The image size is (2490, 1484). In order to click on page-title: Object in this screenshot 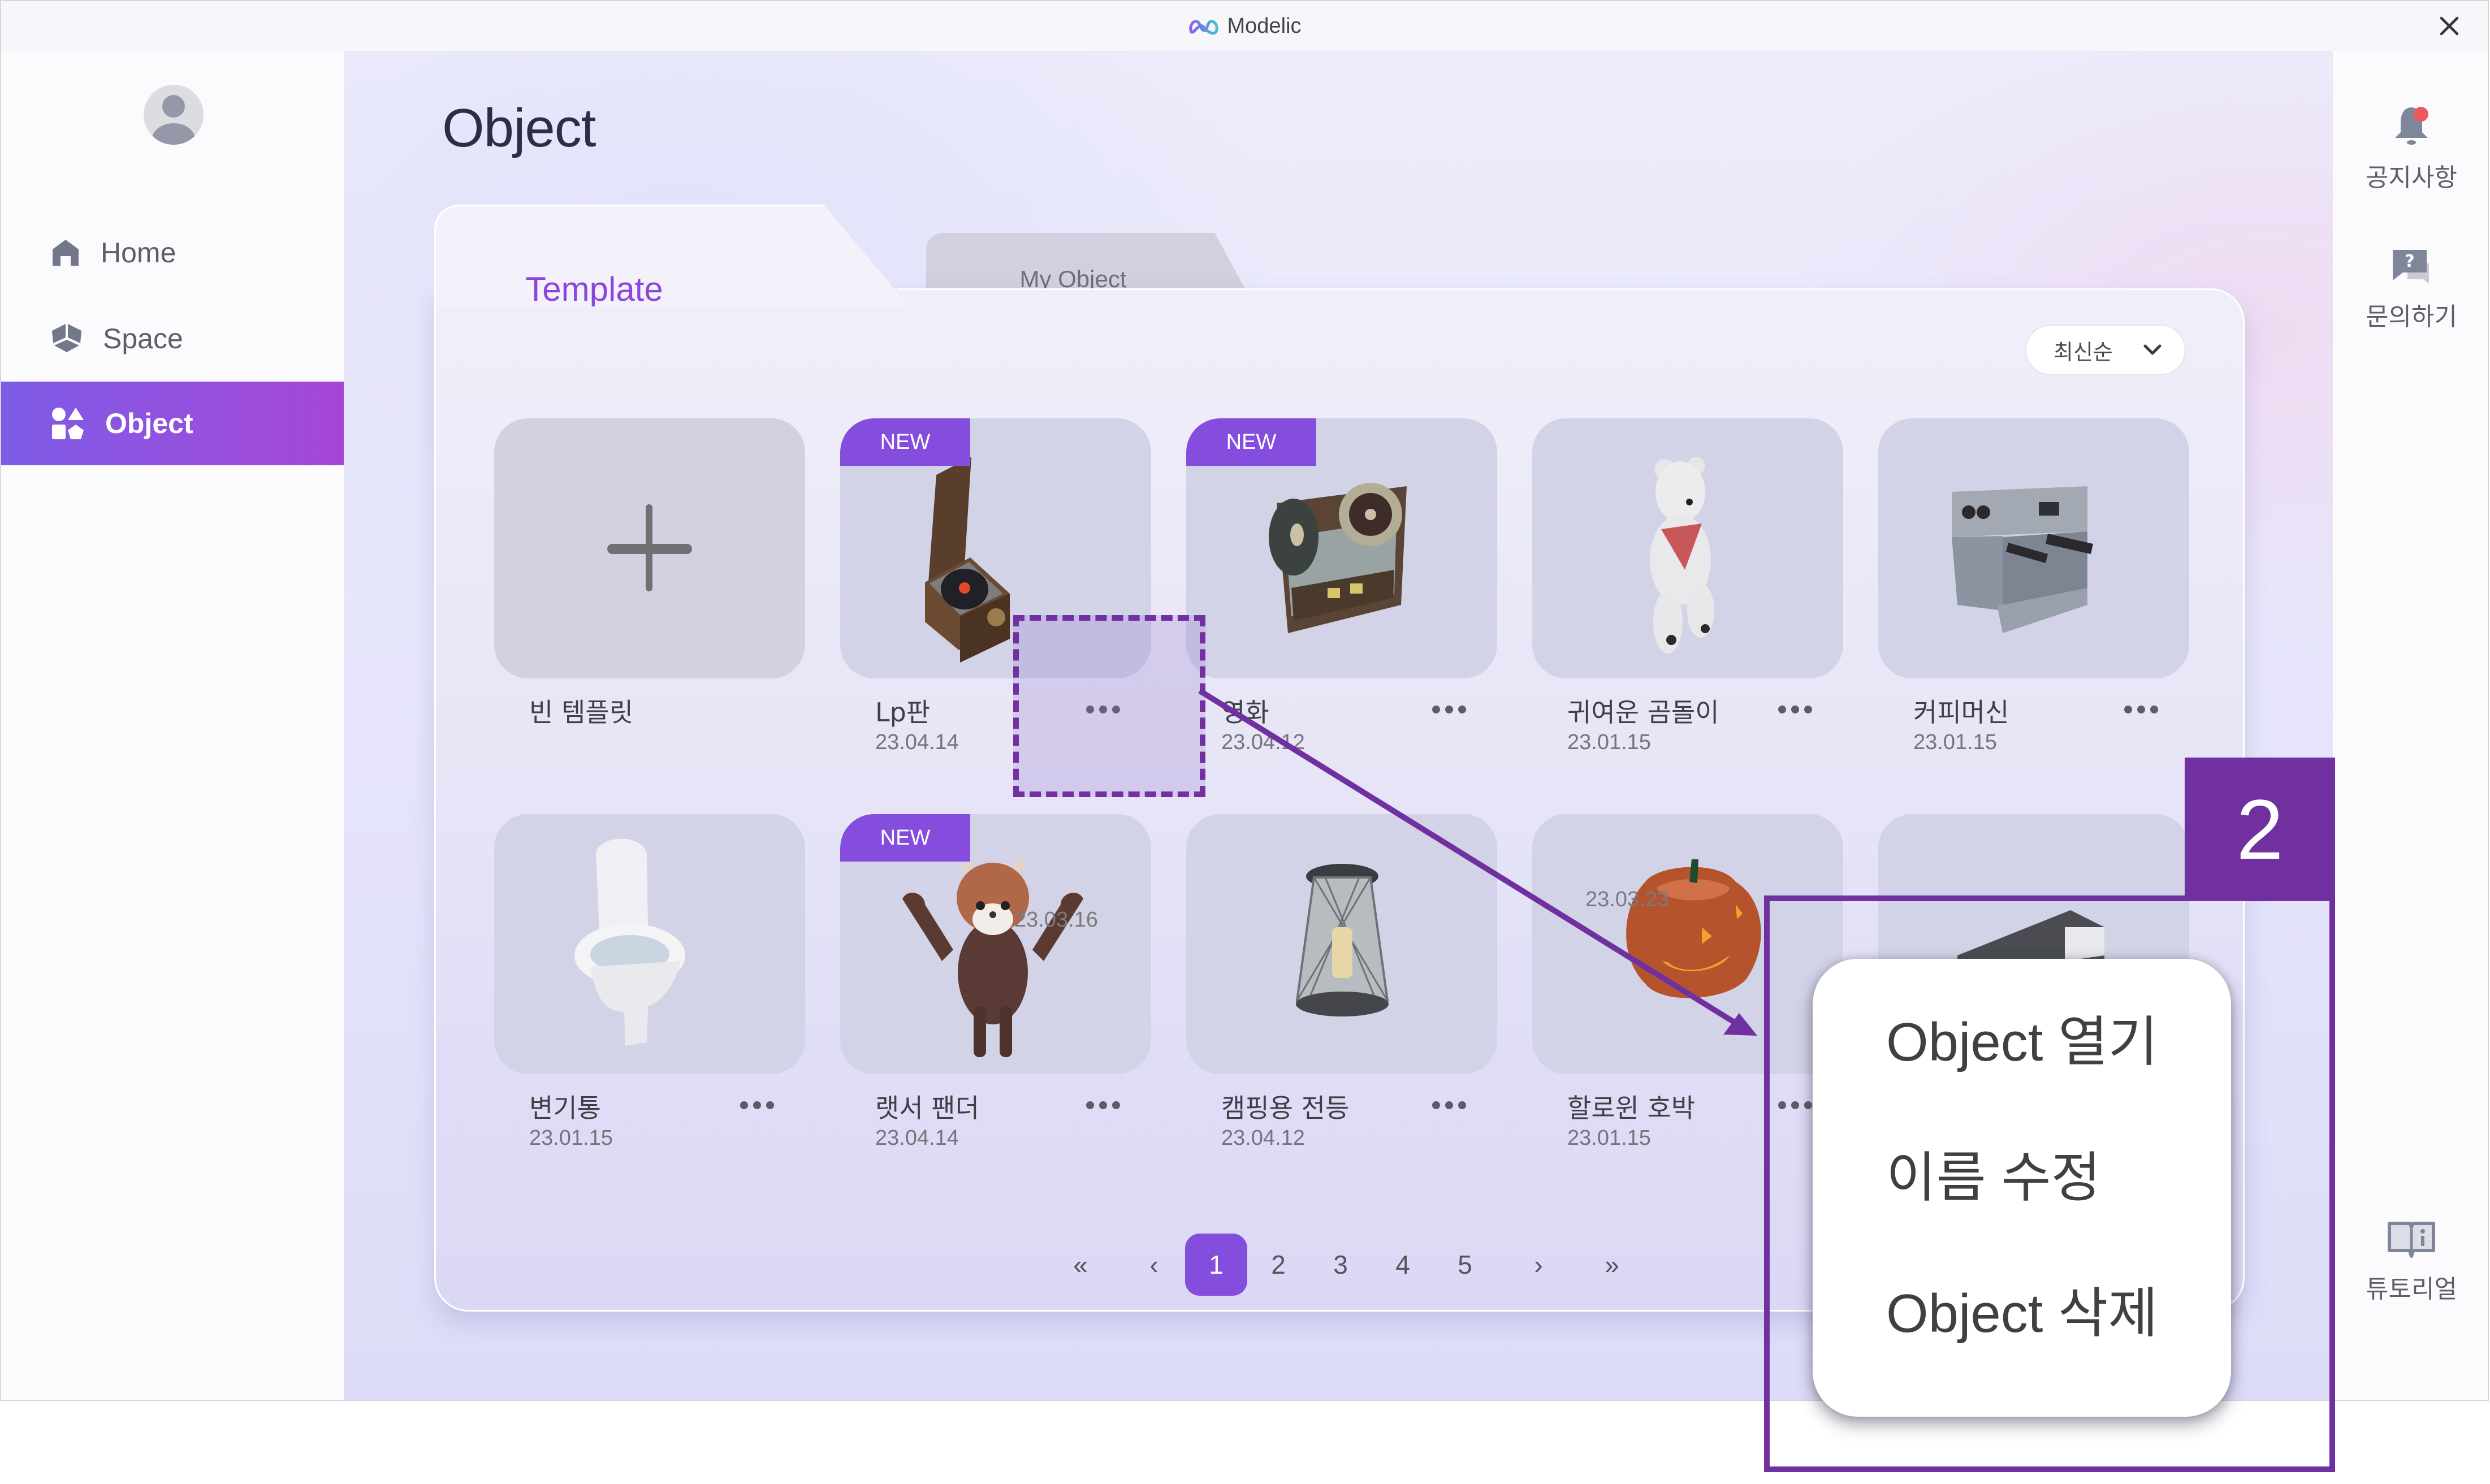, I will do `click(519, 128)`.